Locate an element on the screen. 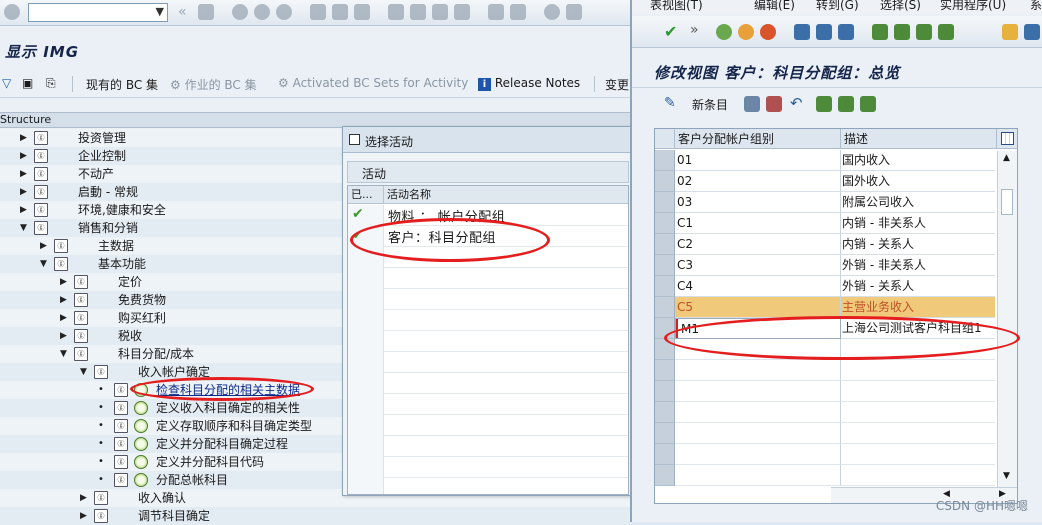  account-group-cell: C2 is located at coordinates (758, 244).